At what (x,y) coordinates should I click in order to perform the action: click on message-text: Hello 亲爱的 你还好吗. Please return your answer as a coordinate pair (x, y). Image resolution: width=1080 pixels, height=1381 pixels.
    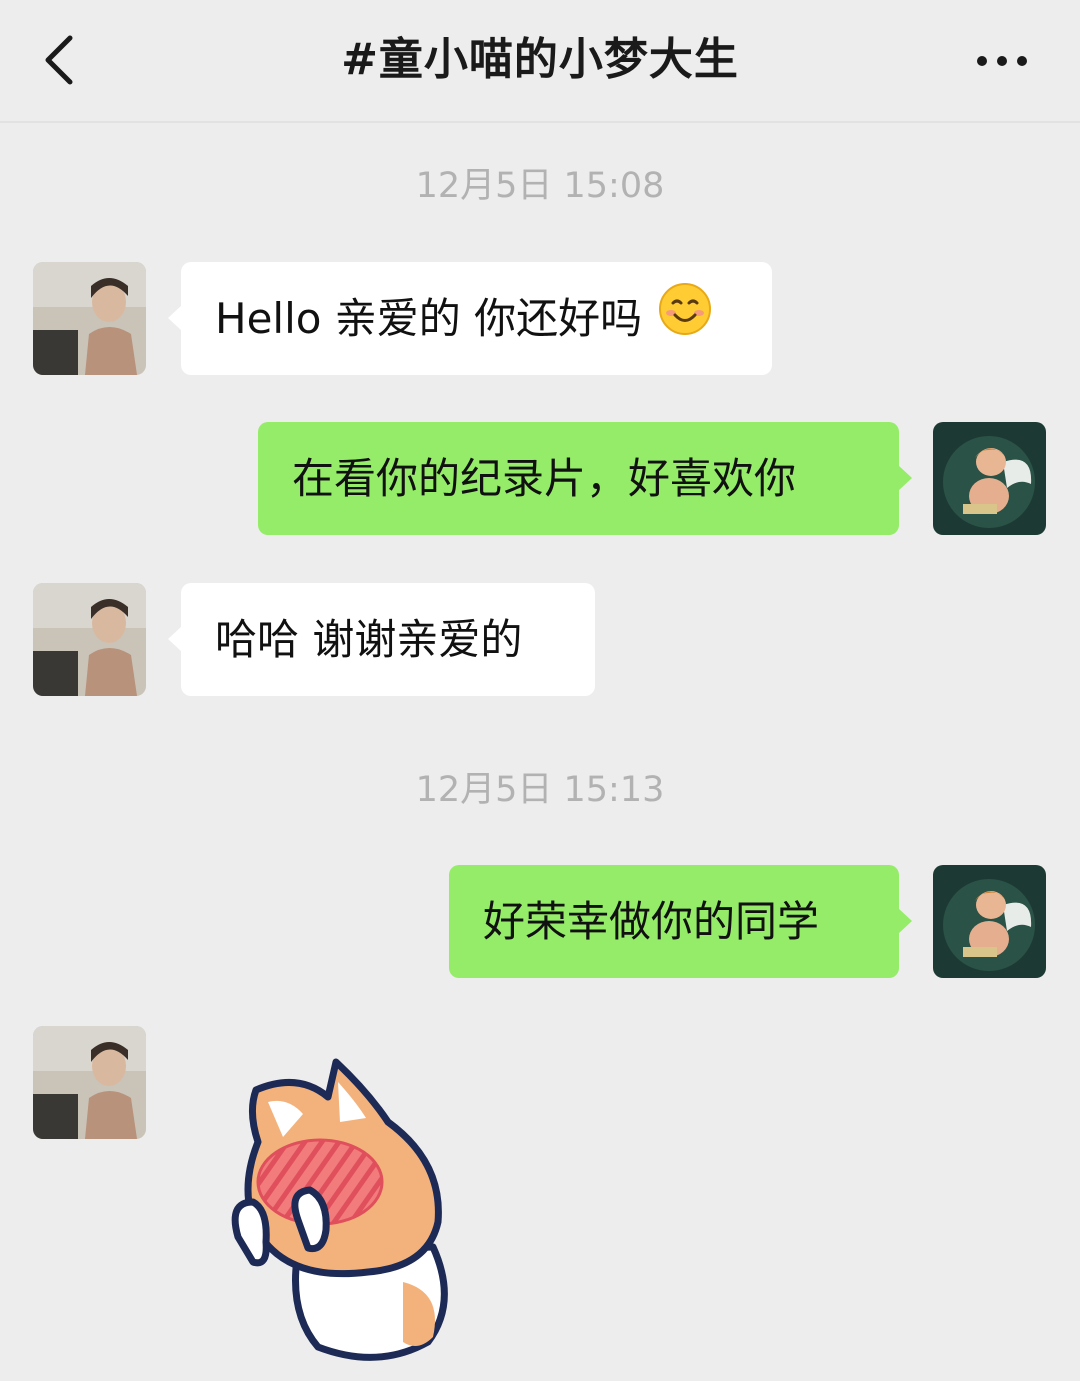
    Looking at the image, I should click on (429, 318).